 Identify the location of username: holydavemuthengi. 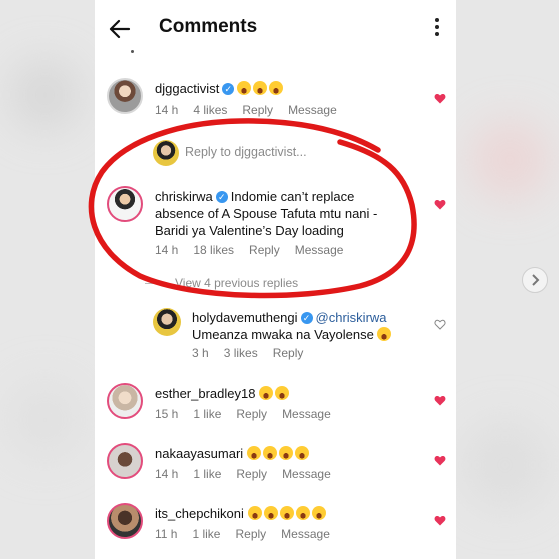
(245, 317).